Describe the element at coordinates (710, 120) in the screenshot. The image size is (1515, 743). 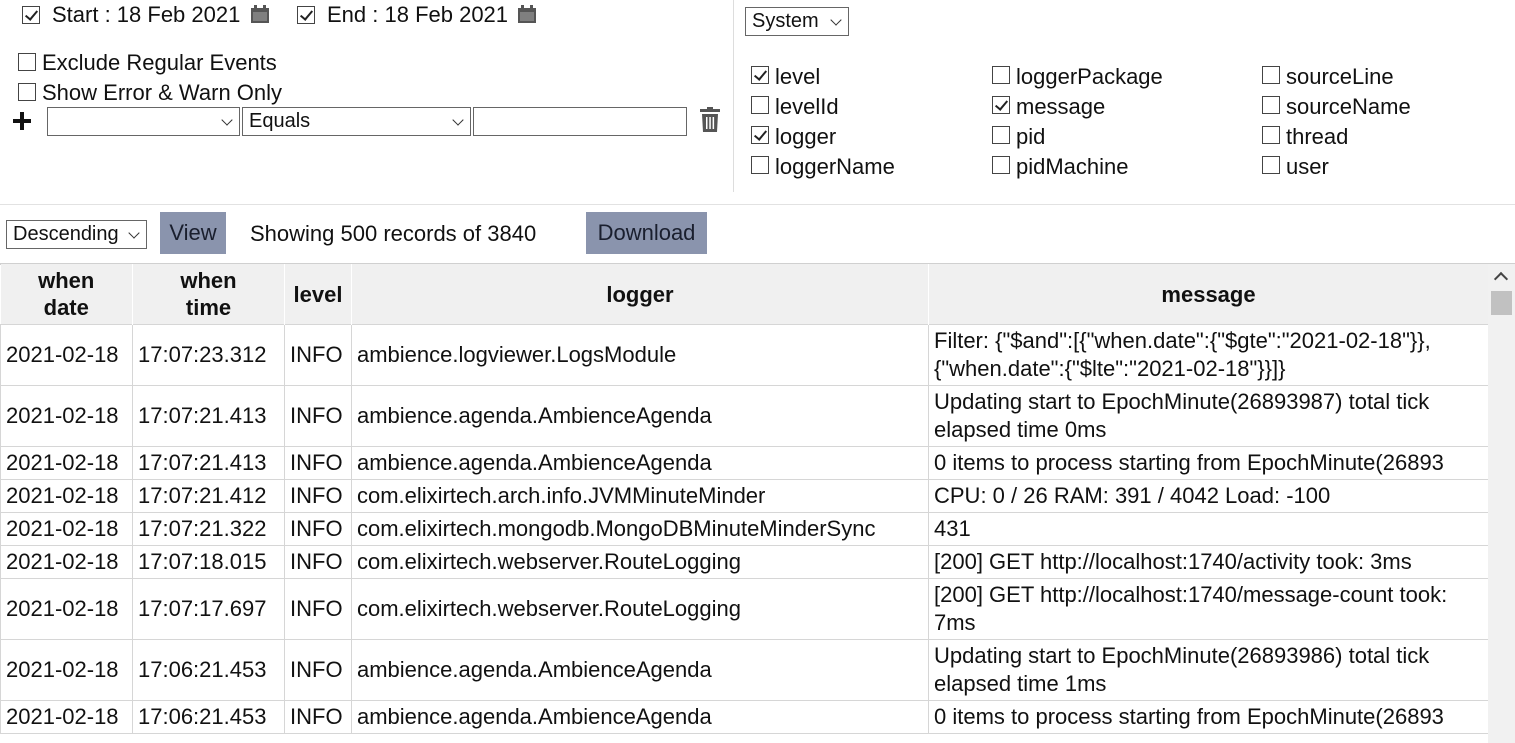
I see `trash-icon` at that location.